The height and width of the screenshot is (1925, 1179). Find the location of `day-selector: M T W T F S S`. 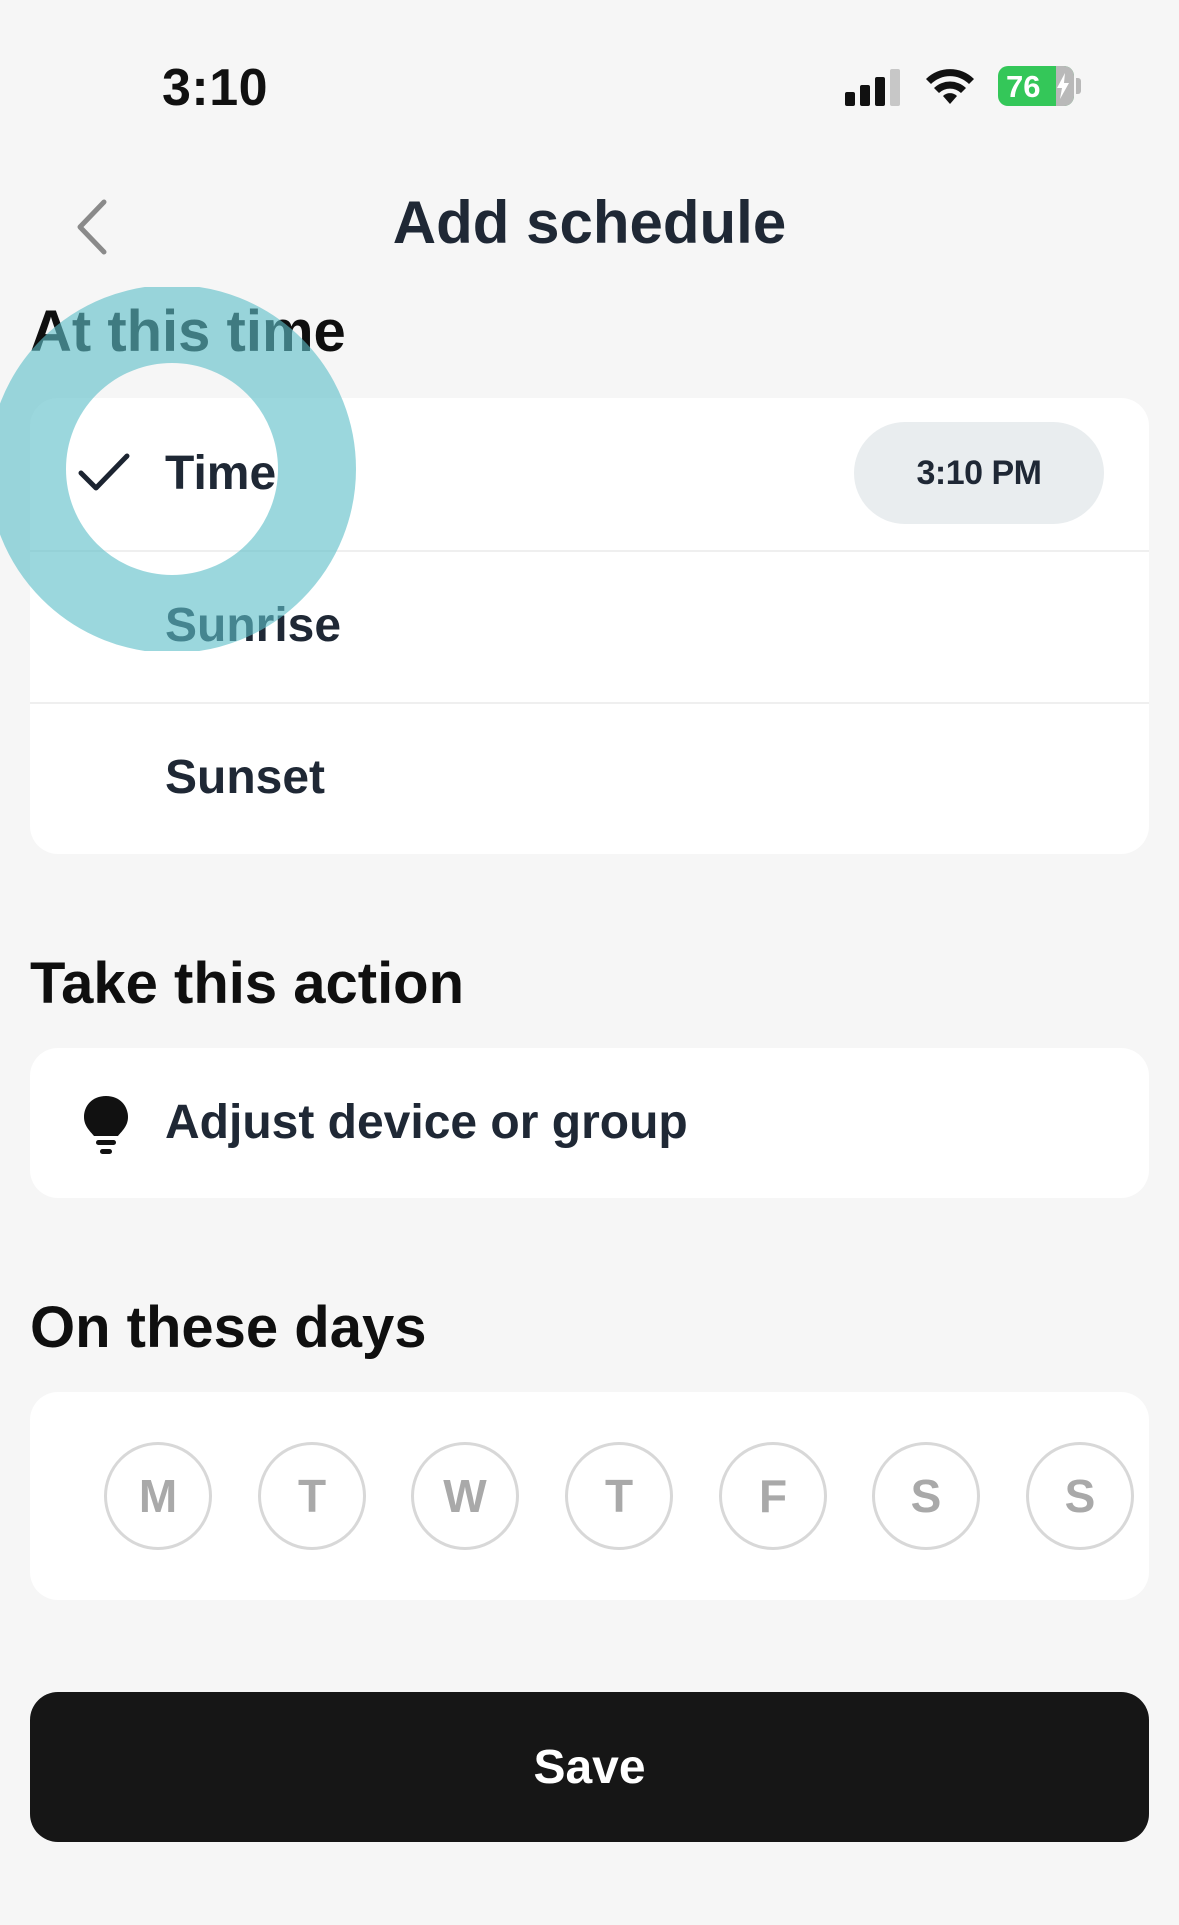

day-selector: M T W T F S S is located at coordinates (604, 1496).